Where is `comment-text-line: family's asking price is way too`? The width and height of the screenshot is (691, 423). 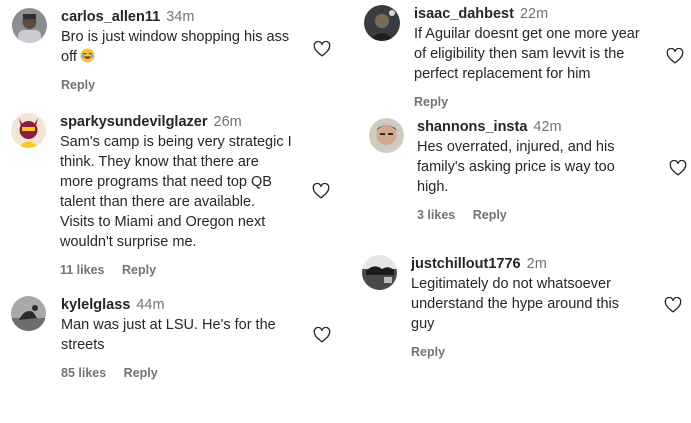 comment-text-line: family's asking price is way too is located at coordinates (516, 167).